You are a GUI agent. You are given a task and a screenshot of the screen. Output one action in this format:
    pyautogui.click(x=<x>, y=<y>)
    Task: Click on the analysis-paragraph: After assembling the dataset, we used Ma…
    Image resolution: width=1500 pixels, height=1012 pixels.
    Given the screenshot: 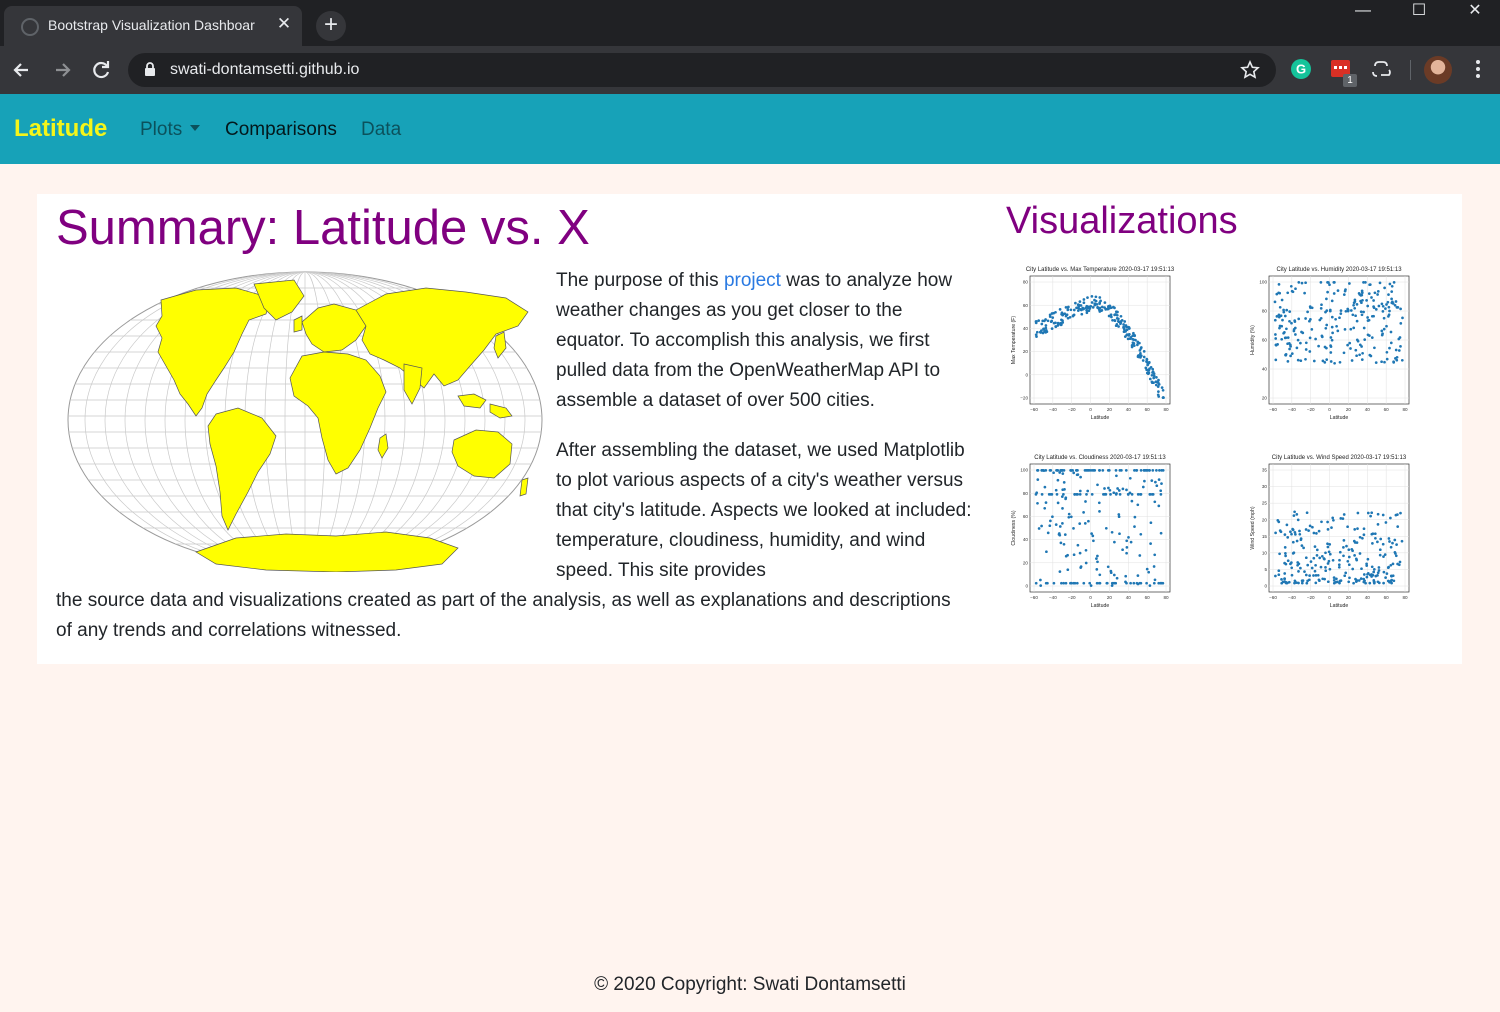 What is the action you would take?
    pyautogui.click(x=764, y=510)
    